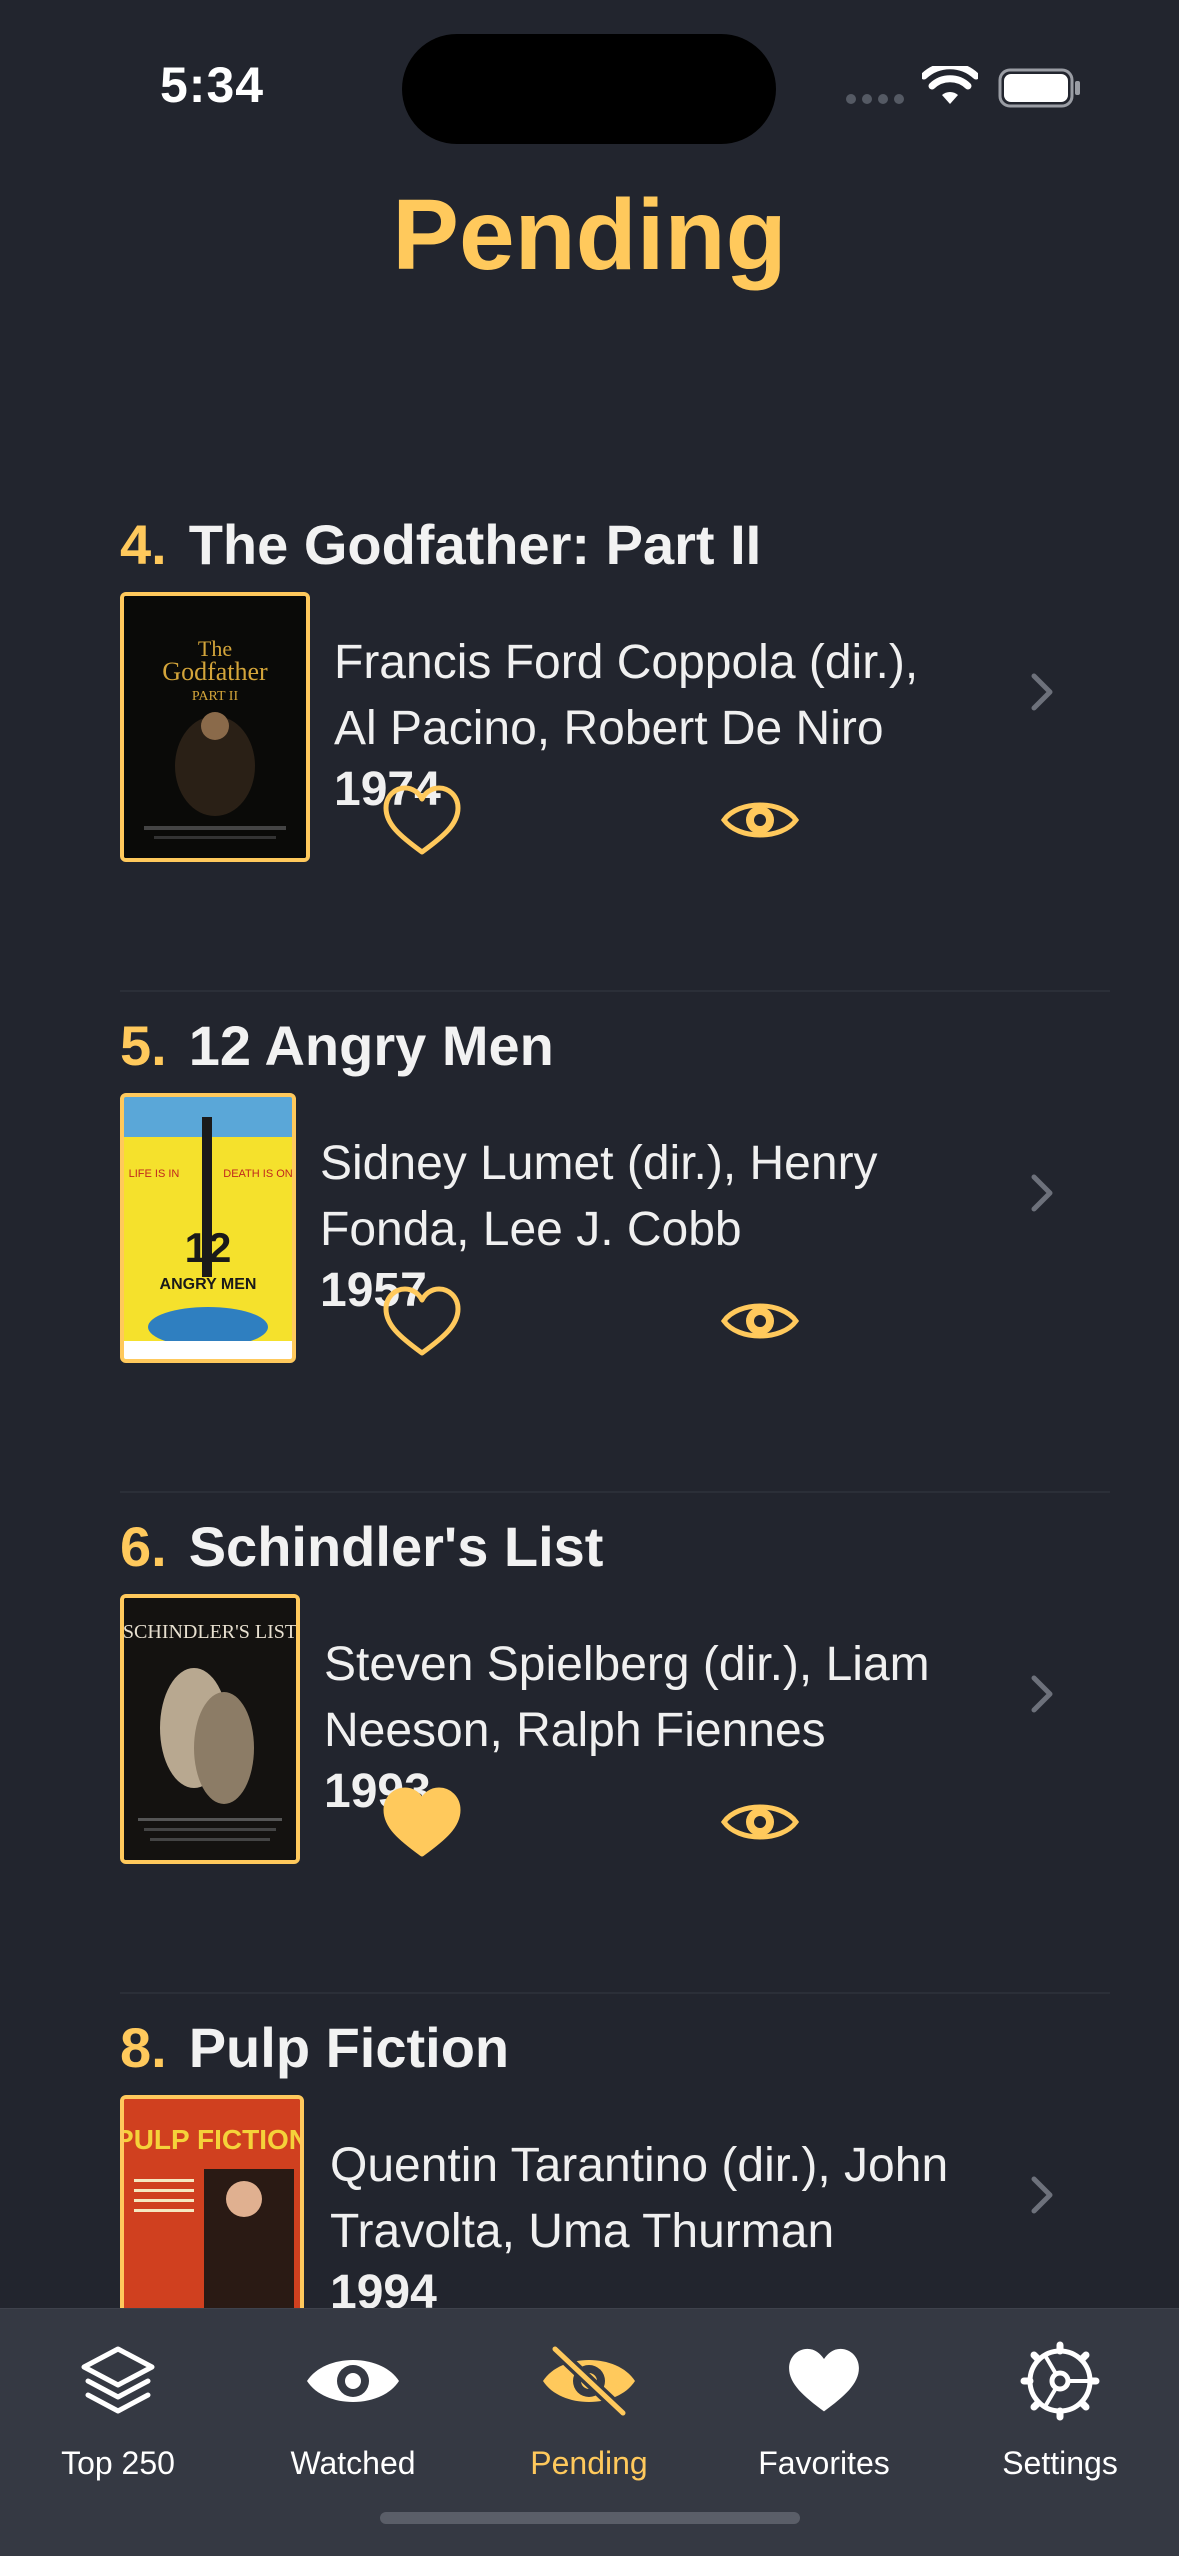 Image resolution: width=1179 pixels, height=2556 pixels. Describe the element at coordinates (208, 1284) in the screenshot. I see `poster-text: ANGRY MEN` at that location.